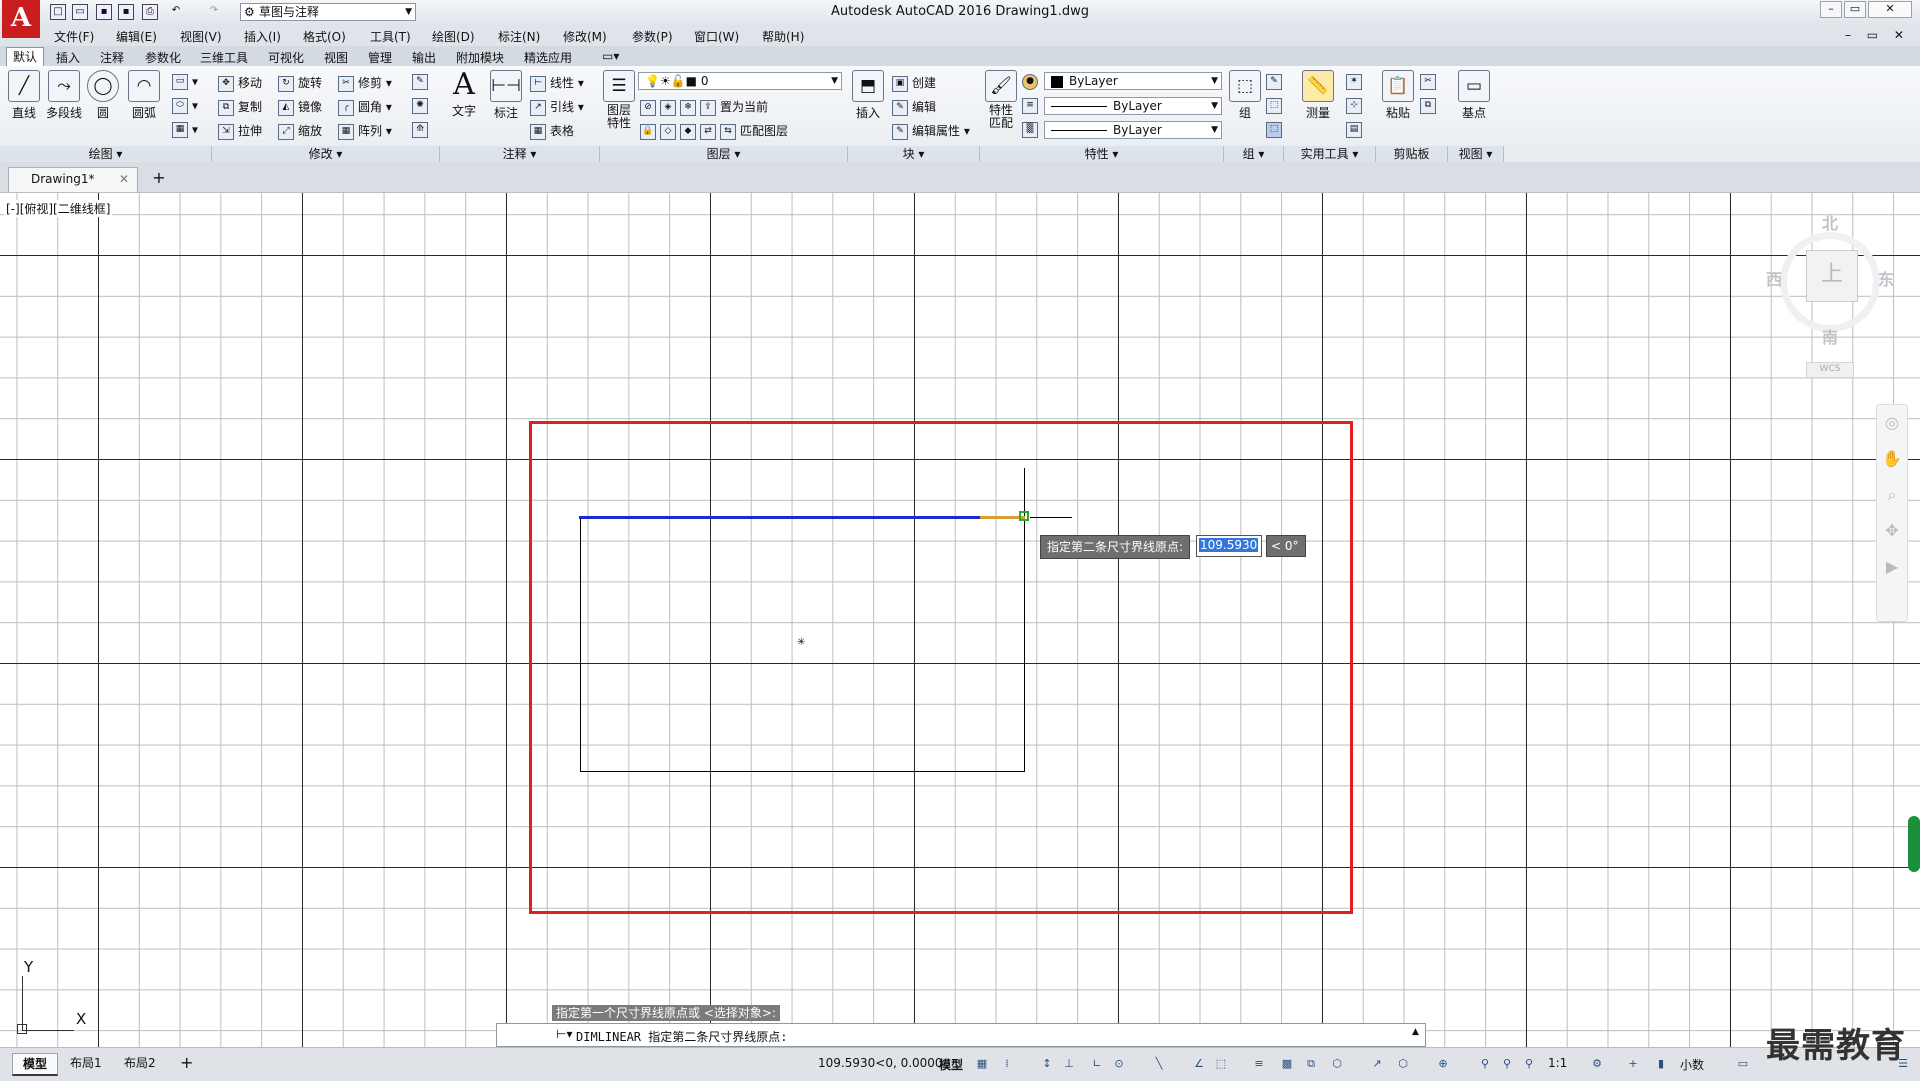 This screenshot has height=1081, width=1920. I want to click on properties-panel-title: 特性 ▾, so click(1102, 154).